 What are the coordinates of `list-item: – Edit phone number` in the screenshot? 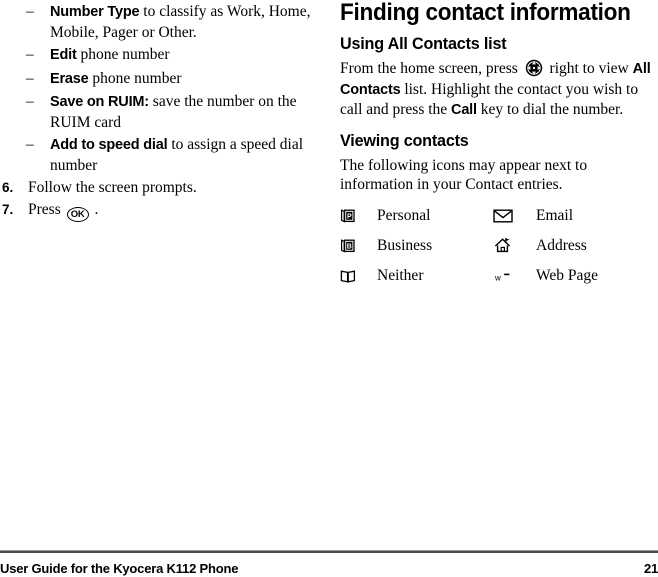 It's located at (159, 55).